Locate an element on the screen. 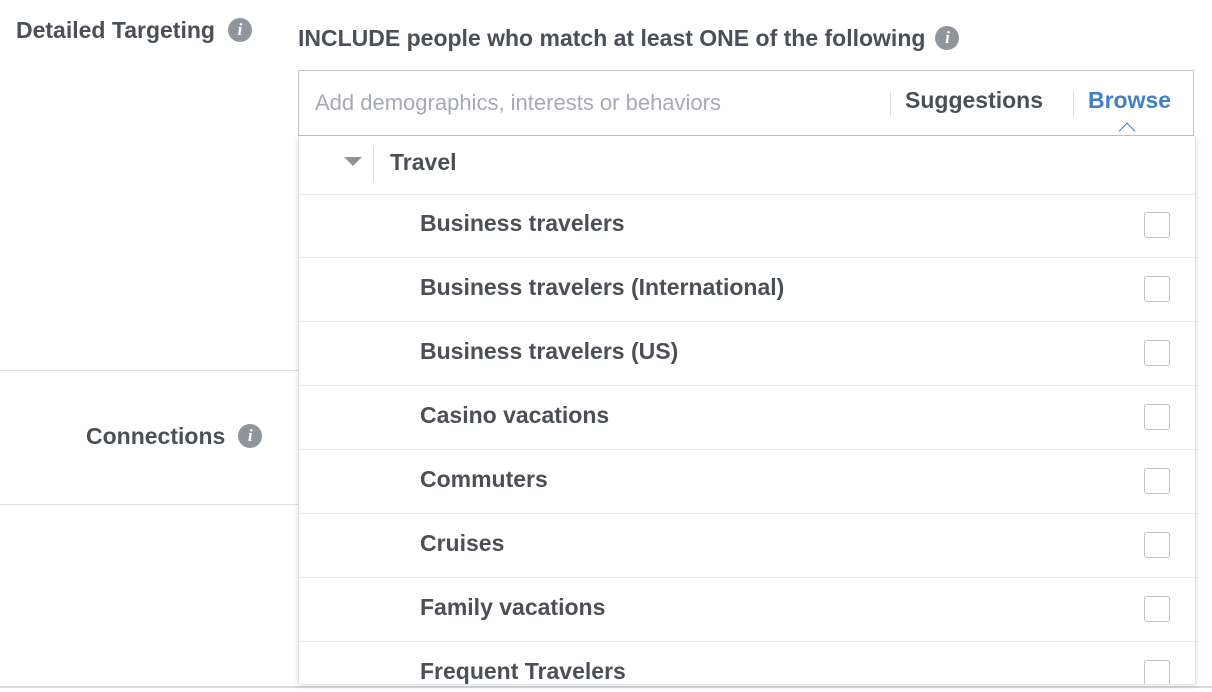  connections-label: Connections i is located at coordinates (174, 436).